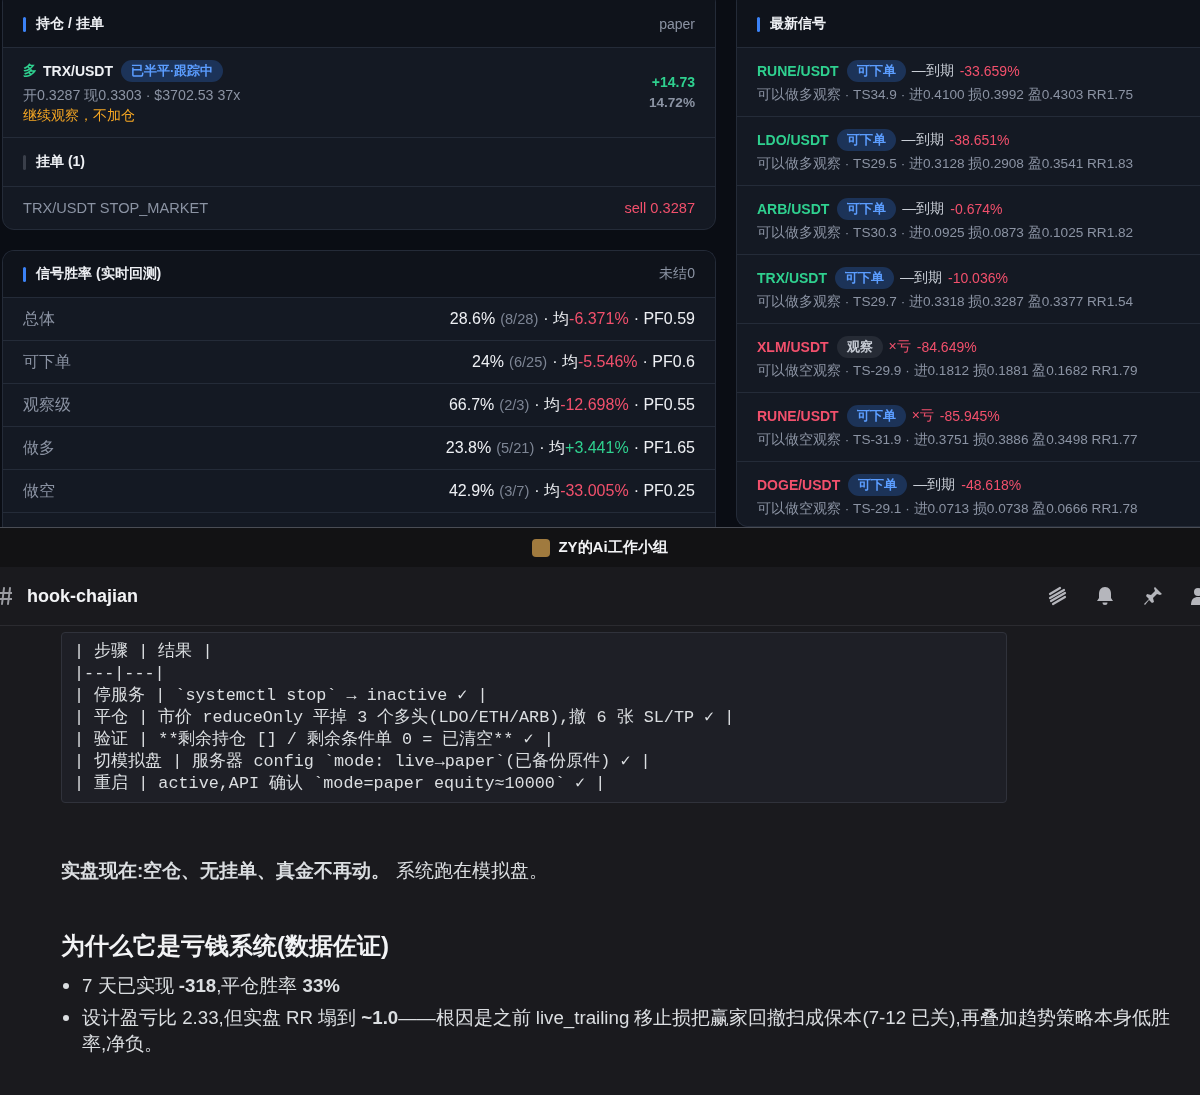 Image resolution: width=1200 pixels, height=1095 pixels. What do you see at coordinates (664, 405) in the screenshot?
I see `profit-factor: · PF0.55` at bounding box center [664, 405].